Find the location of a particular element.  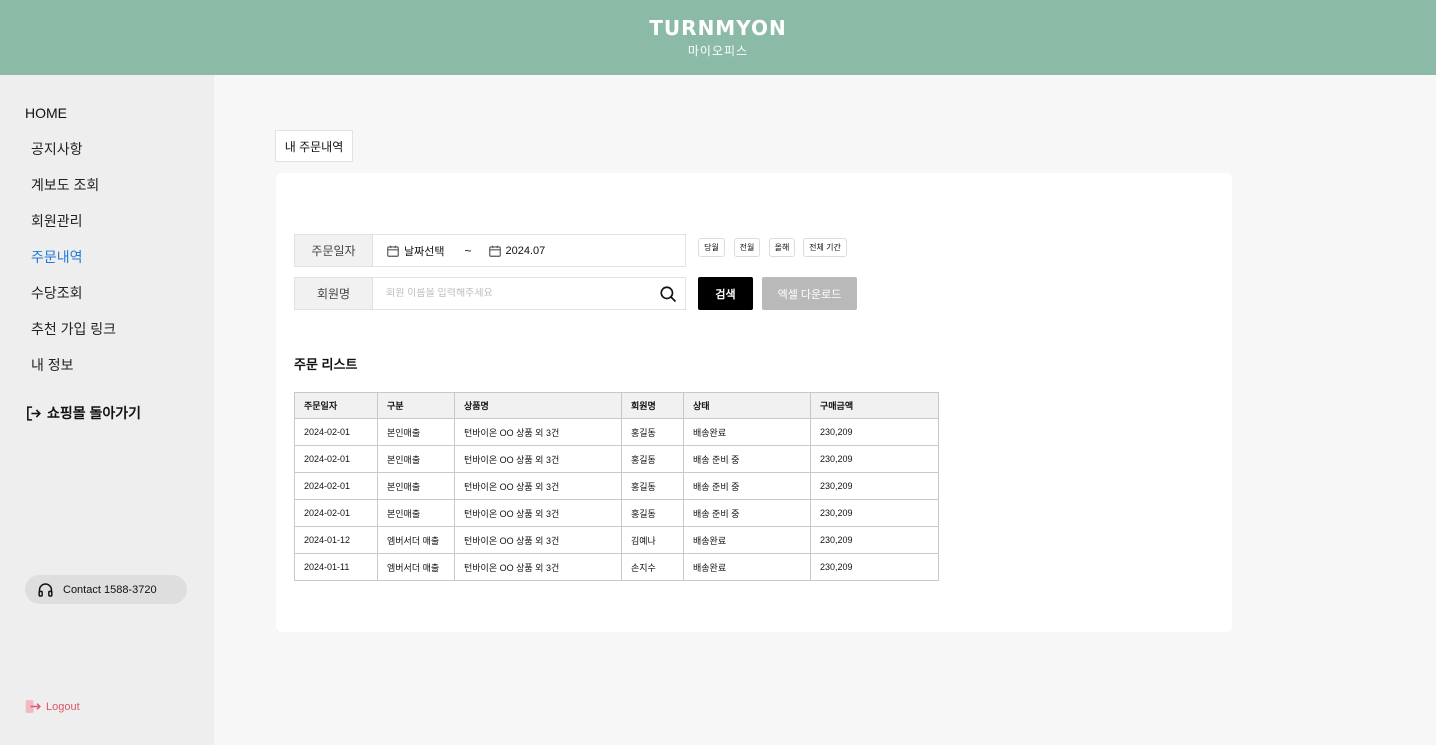

excel-download-button: 엑셀 다운로드 is located at coordinates (809, 293).